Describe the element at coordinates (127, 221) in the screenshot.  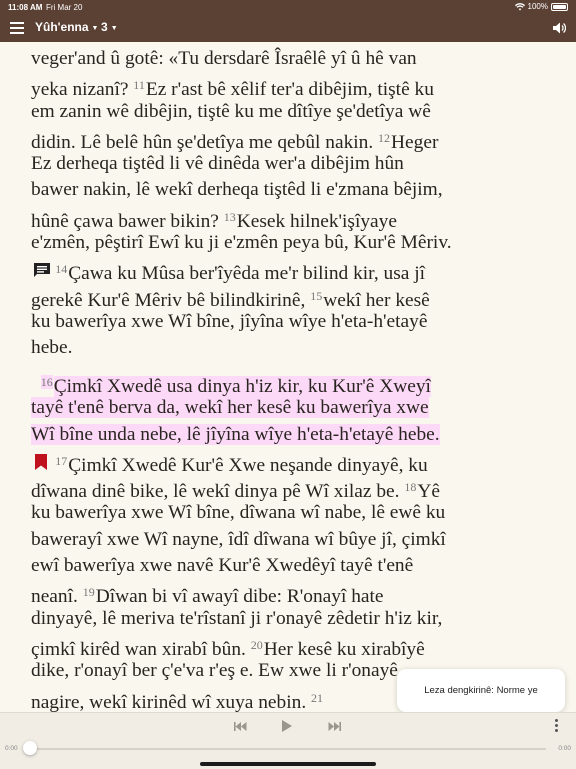
I see `verse-text: hûnê çawa bawer bikin?` at that location.